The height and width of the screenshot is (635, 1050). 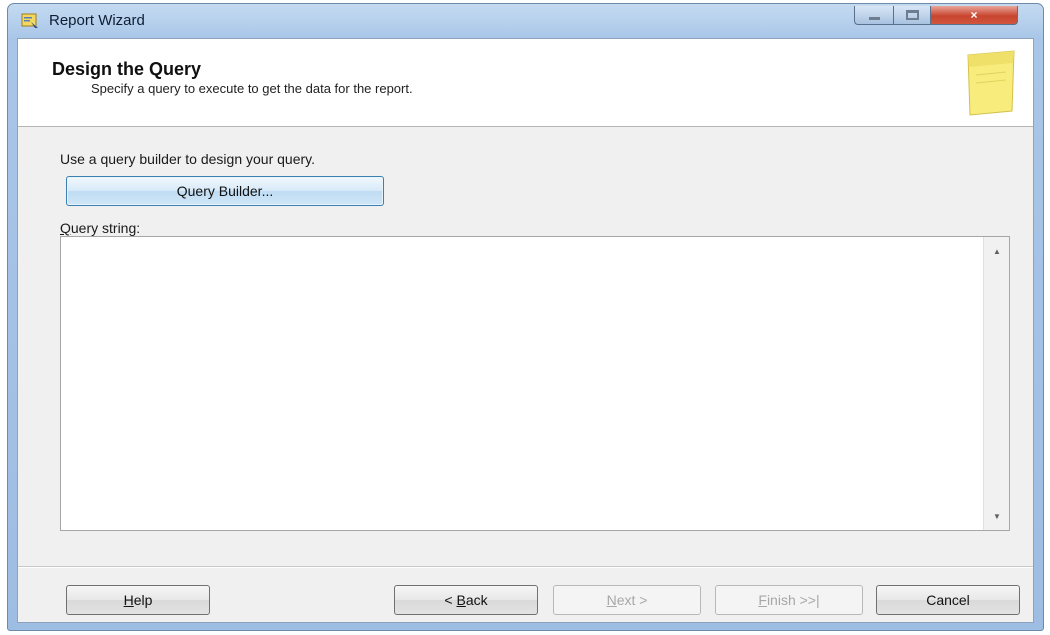 I want to click on next-mnemonic: N, so click(x=611, y=600).